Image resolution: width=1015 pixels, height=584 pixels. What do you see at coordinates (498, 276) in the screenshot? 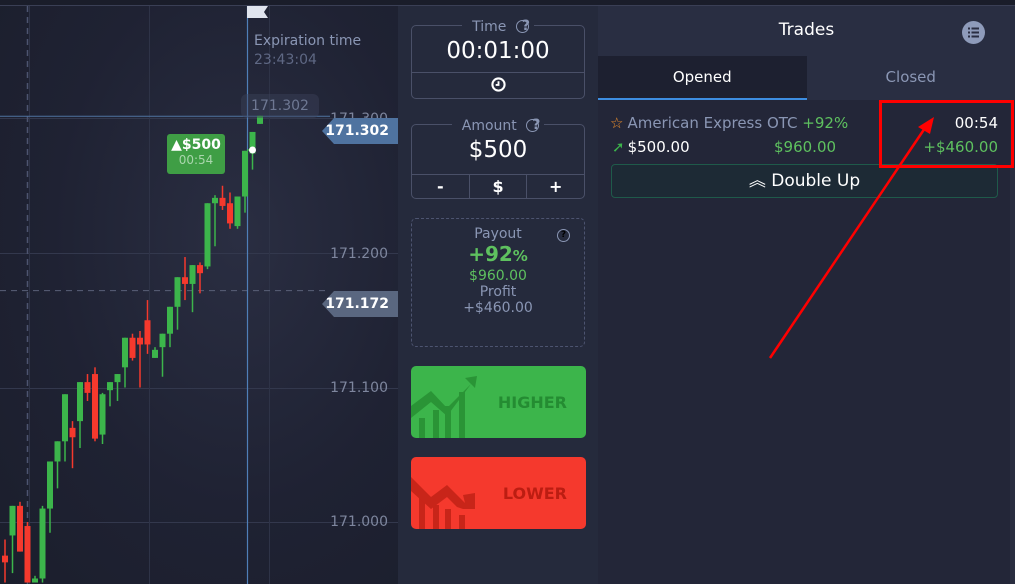
I see `payout-total: $960.00` at bounding box center [498, 276].